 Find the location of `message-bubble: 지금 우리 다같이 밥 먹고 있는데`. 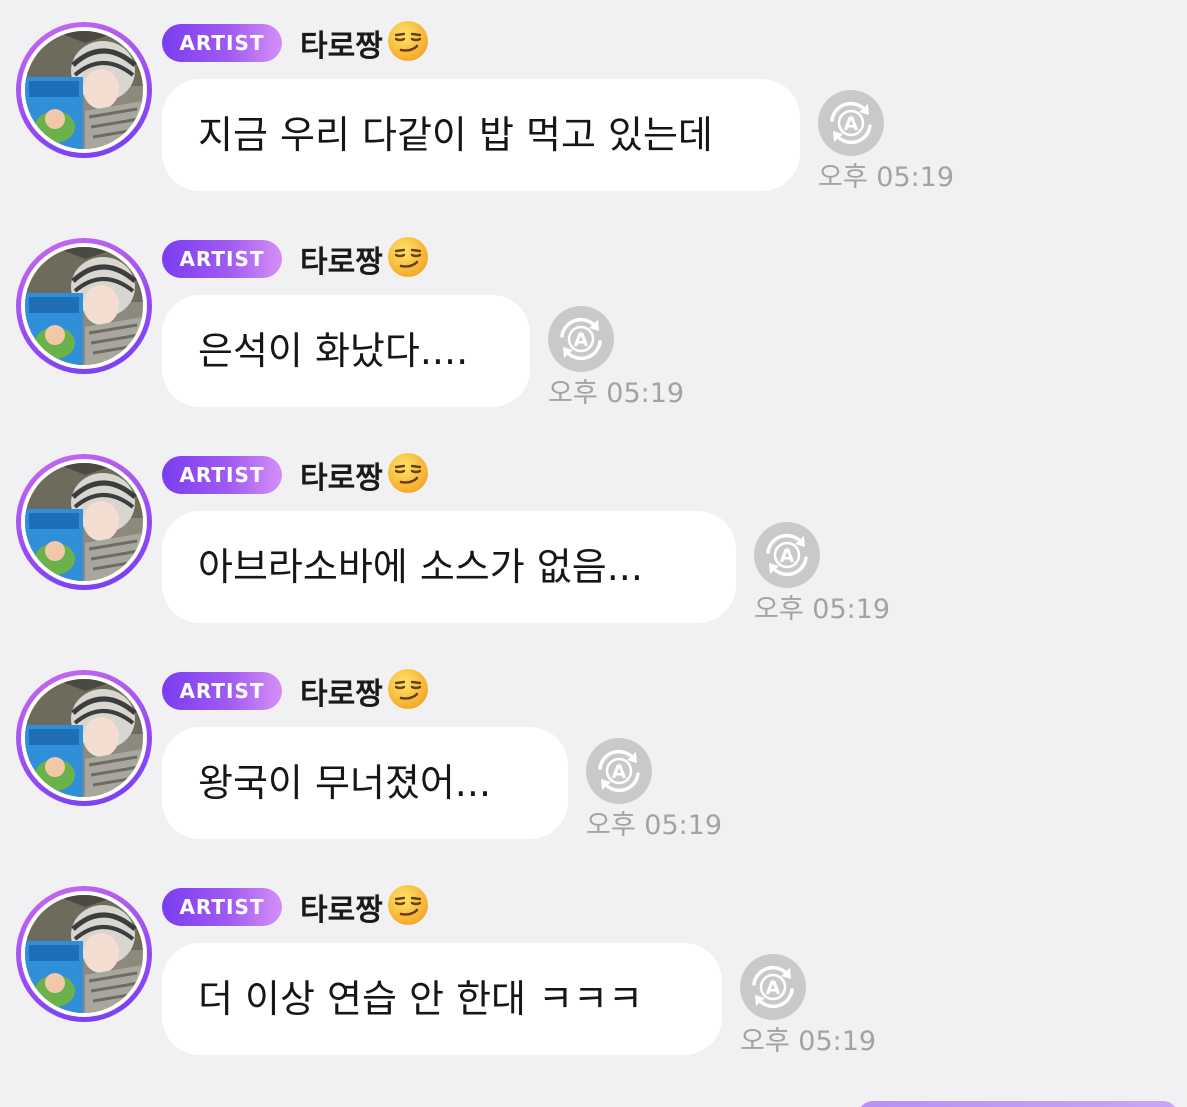

message-bubble: 지금 우리 다같이 밥 먹고 있는데 is located at coordinates (481, 135).